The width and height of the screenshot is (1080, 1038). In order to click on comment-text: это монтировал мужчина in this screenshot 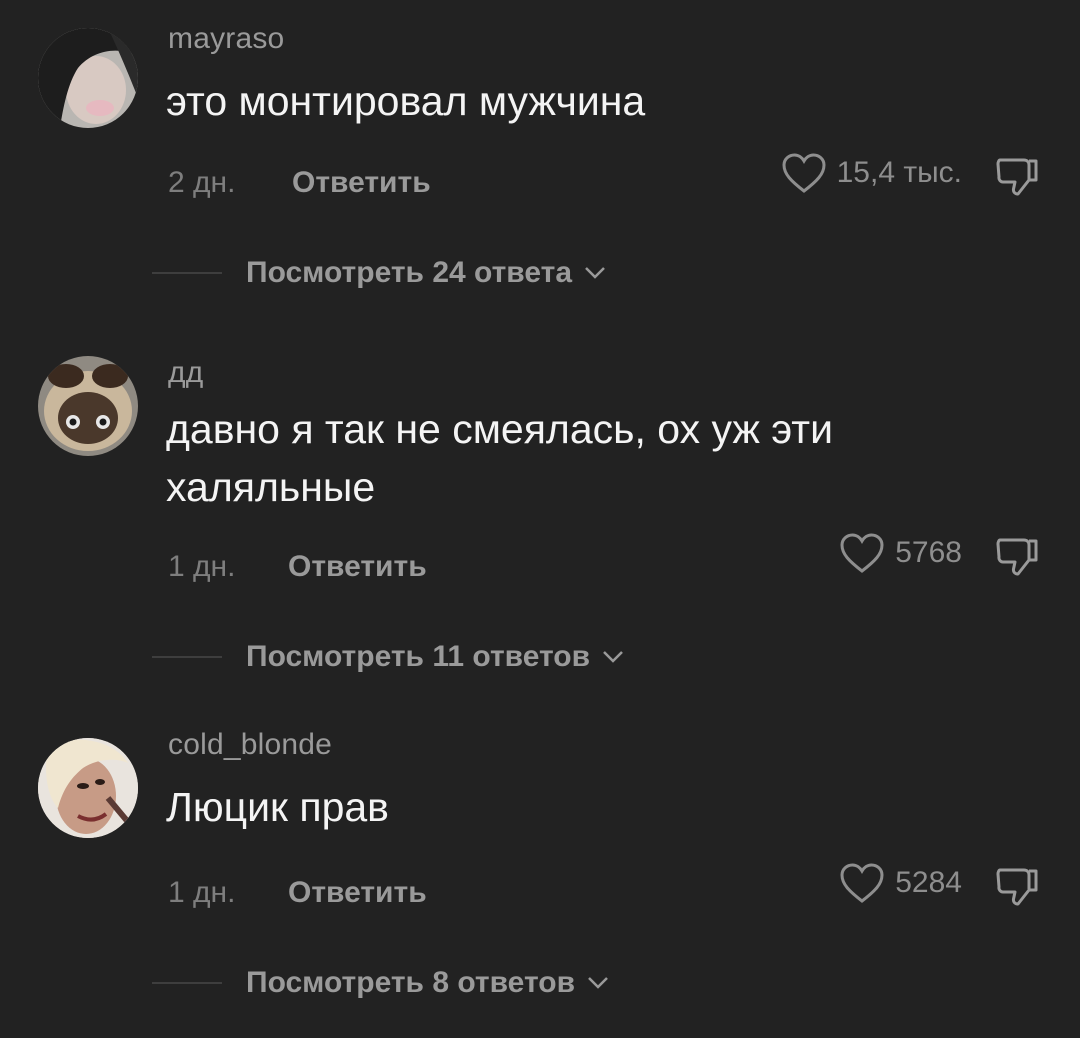, I will do `click(406, 101)`.